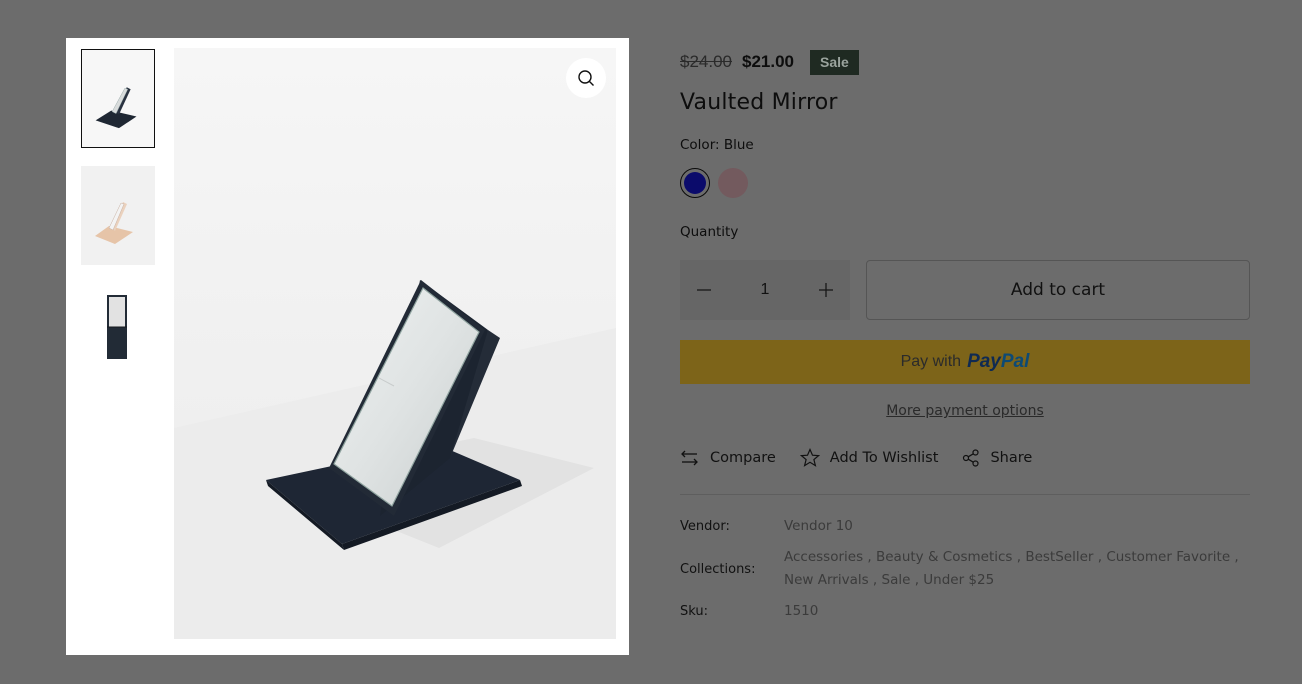  What do you see at coordinates (971, 458) in the screenshot?
I see `share-icon` at bounding box center [971, 458].